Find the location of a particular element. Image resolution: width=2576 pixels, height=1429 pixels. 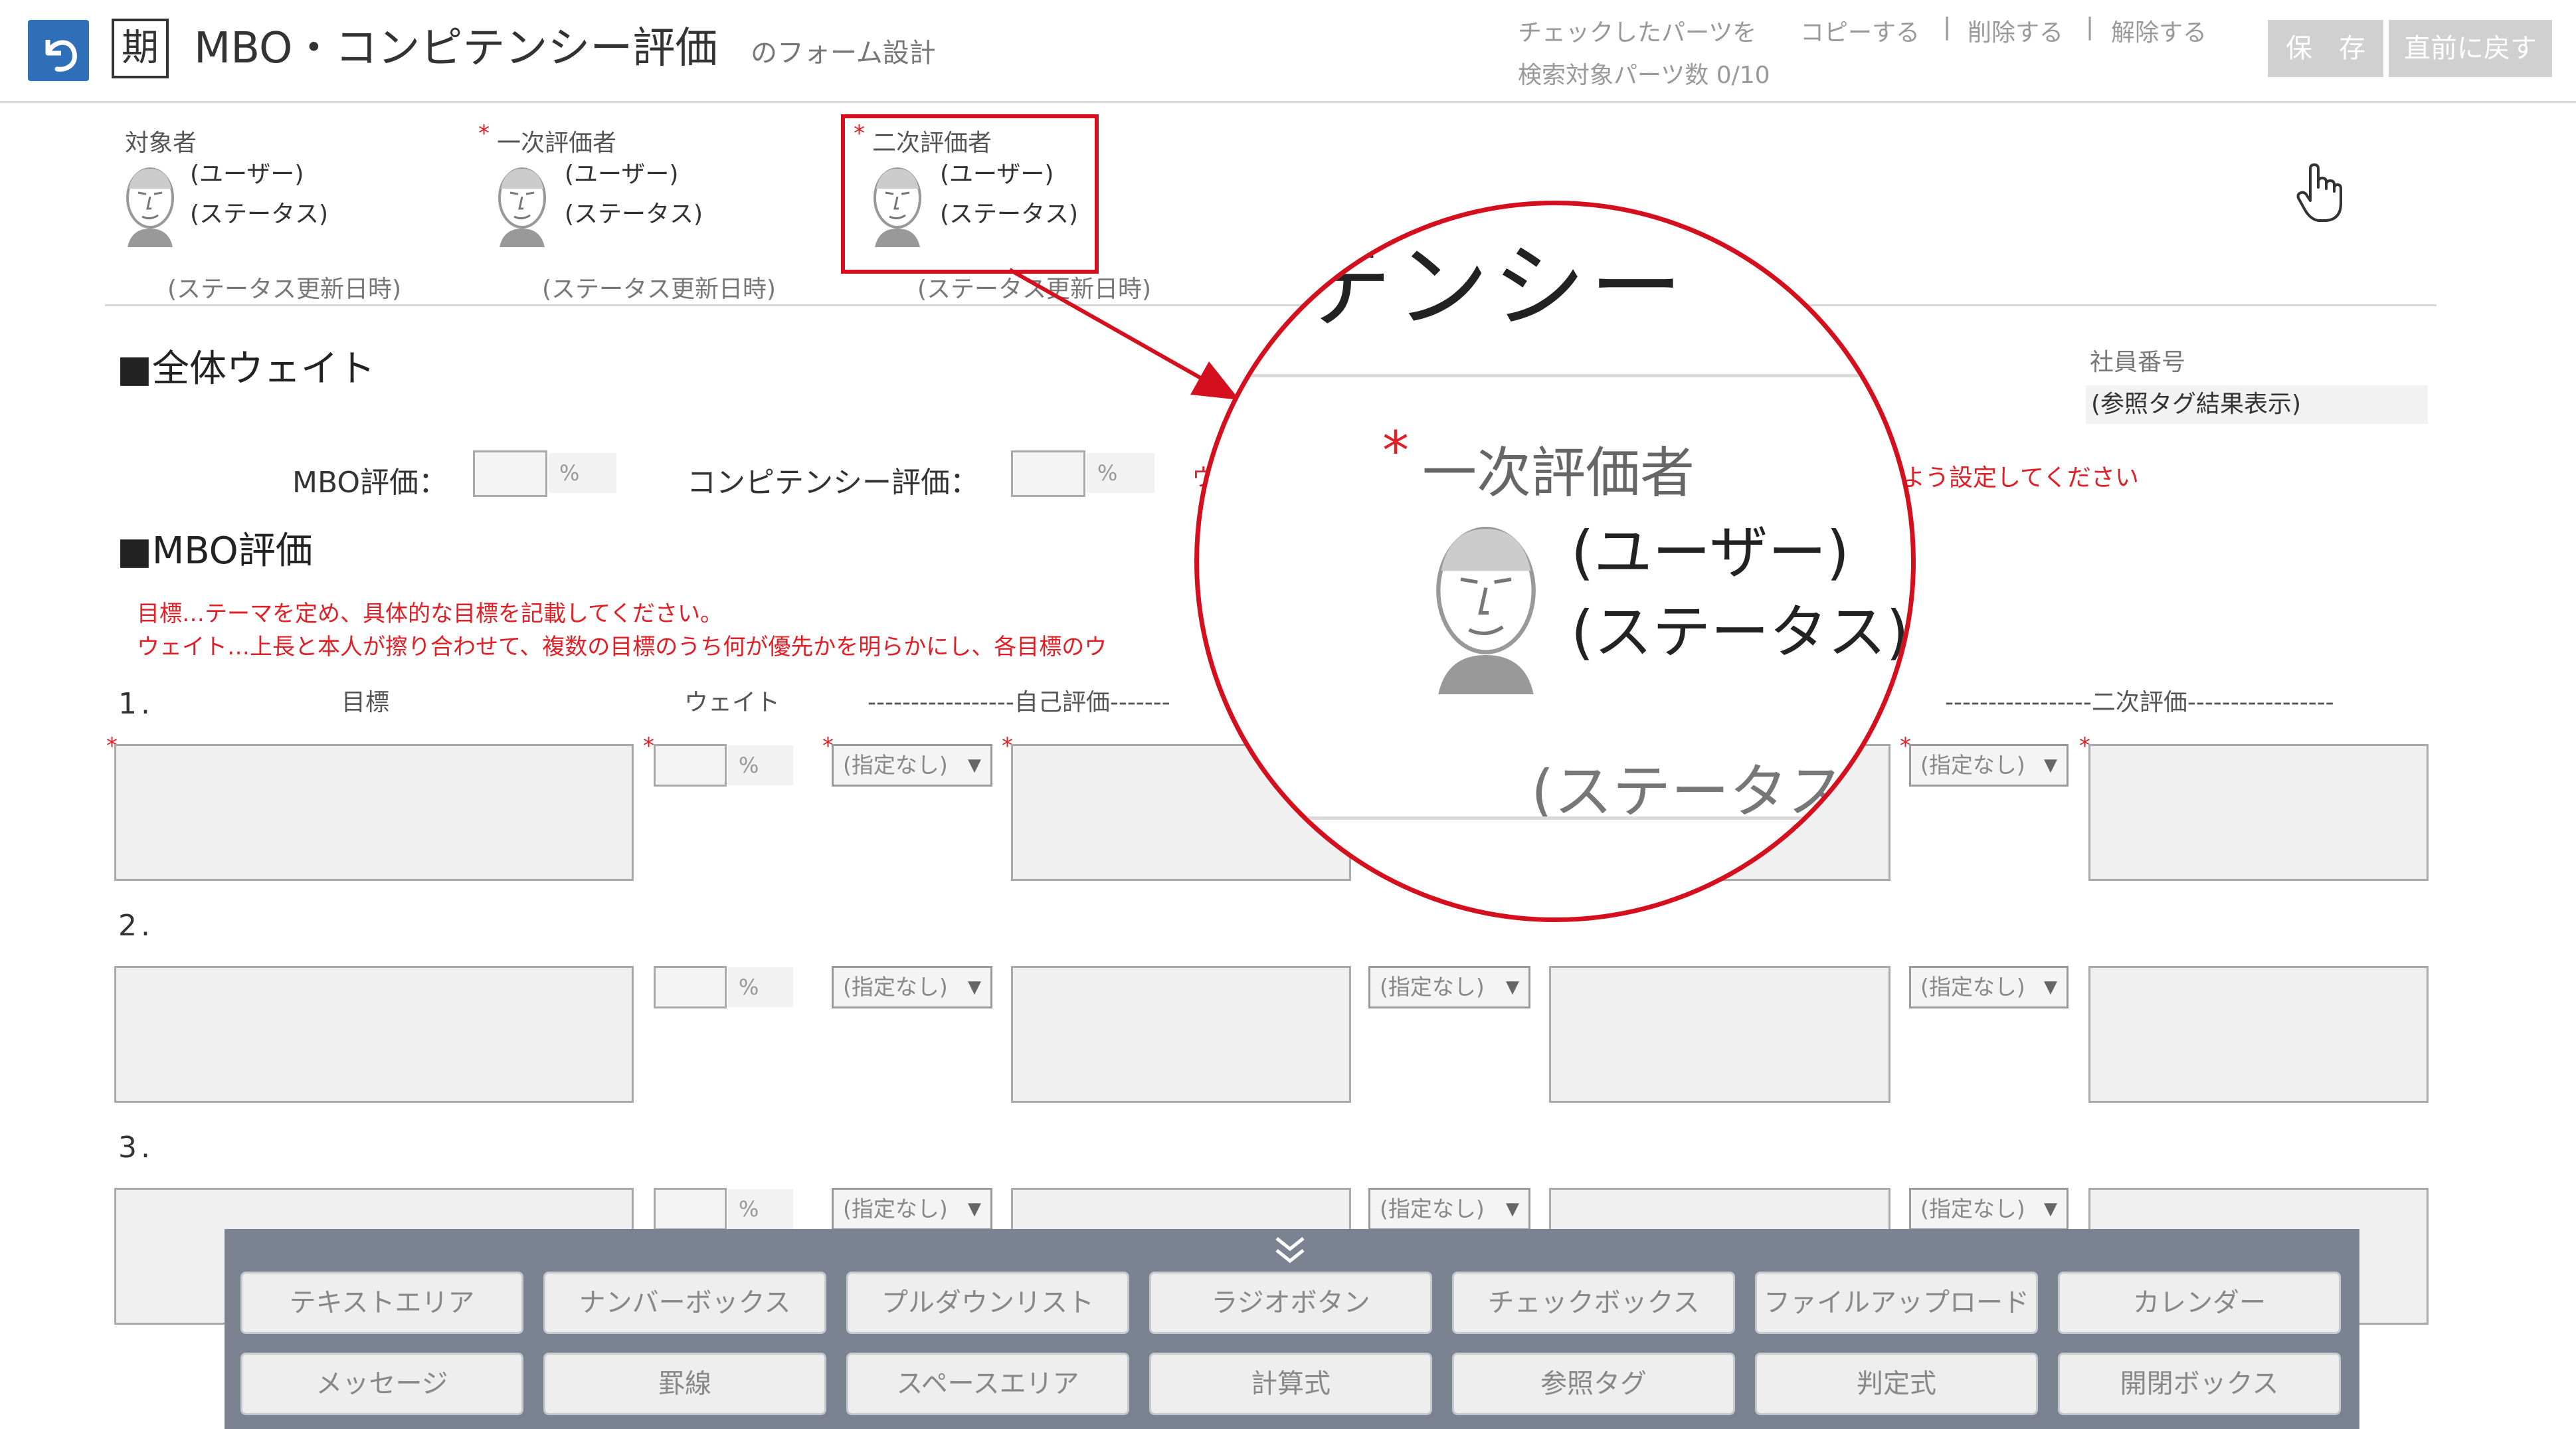

palette-part-message: メッセージ is located at coordinates (381, 1384).